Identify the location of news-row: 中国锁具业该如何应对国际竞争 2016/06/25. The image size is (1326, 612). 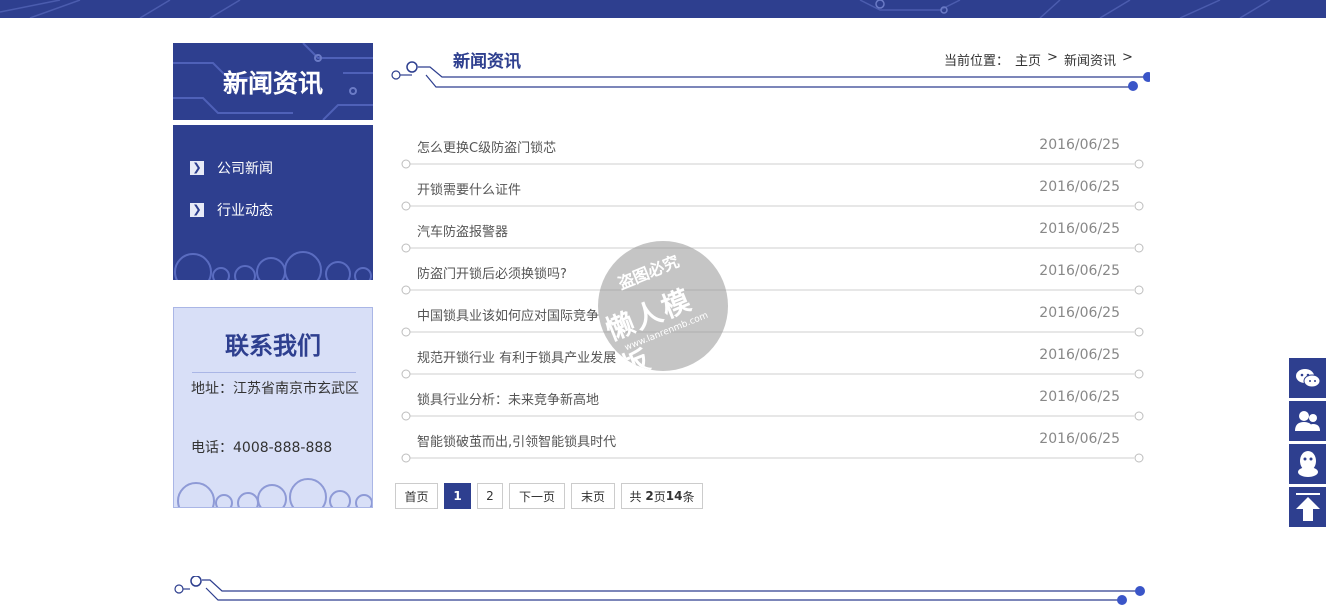
(772, 326).